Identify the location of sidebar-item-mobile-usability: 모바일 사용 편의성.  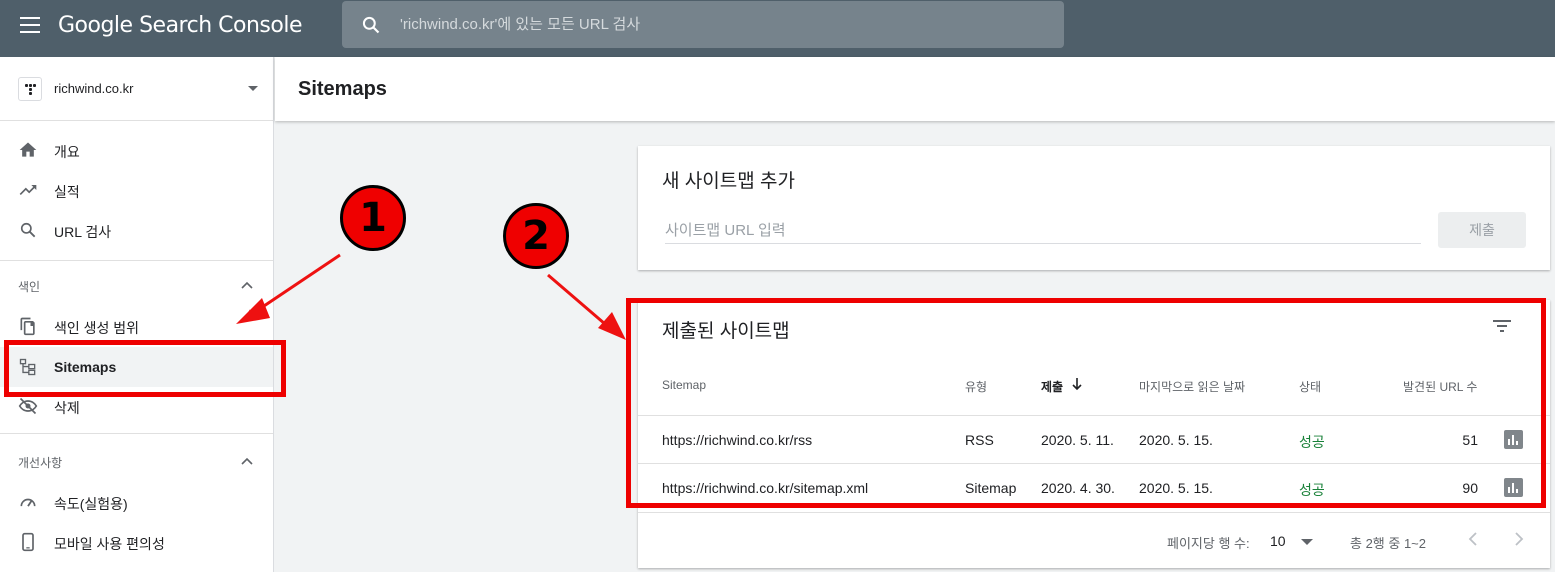
(136, 542).